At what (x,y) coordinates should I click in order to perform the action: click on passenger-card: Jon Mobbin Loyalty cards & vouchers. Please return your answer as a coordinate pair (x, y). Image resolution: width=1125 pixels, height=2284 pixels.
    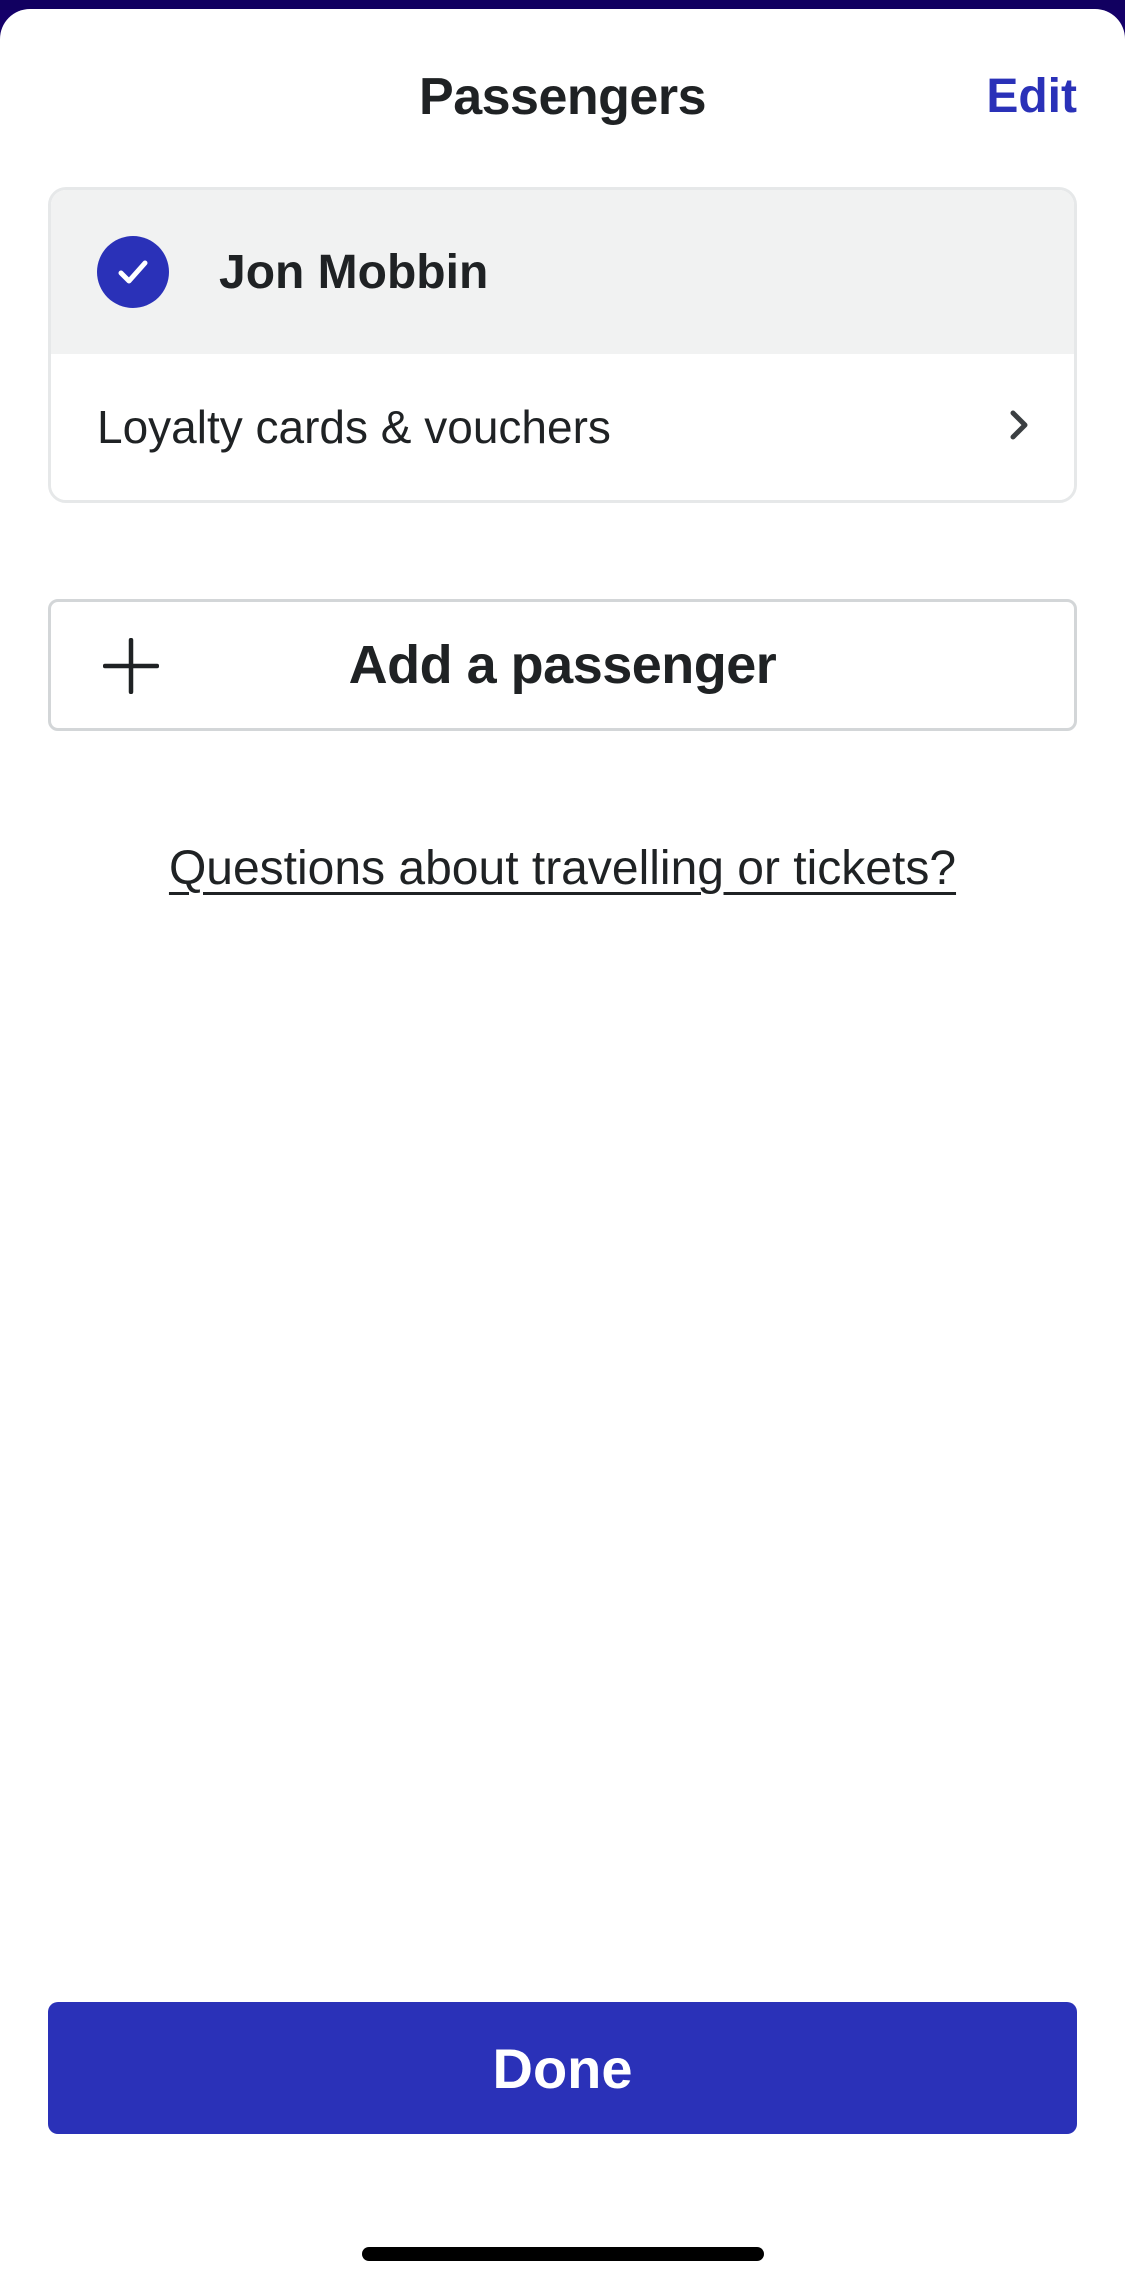
    Looking at the image, I should click on (562, 345).